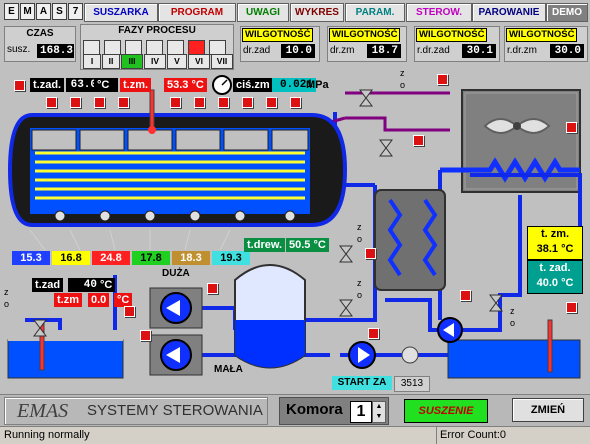 This screenshot has height=444, width=590. I want to click on pump-right-icon, so click(450, 330).